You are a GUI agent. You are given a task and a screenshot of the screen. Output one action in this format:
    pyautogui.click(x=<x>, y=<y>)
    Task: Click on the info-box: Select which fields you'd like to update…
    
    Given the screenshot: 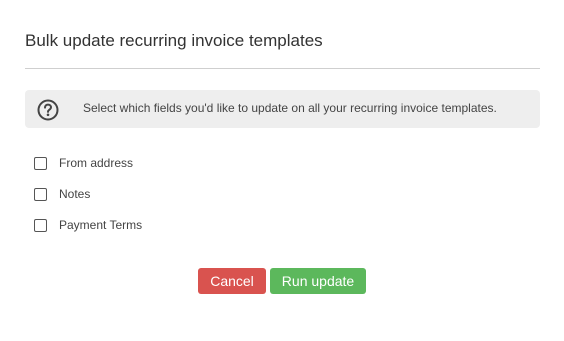 What is the action you would take?
    pyautogui.click(x=282, y=109)
    